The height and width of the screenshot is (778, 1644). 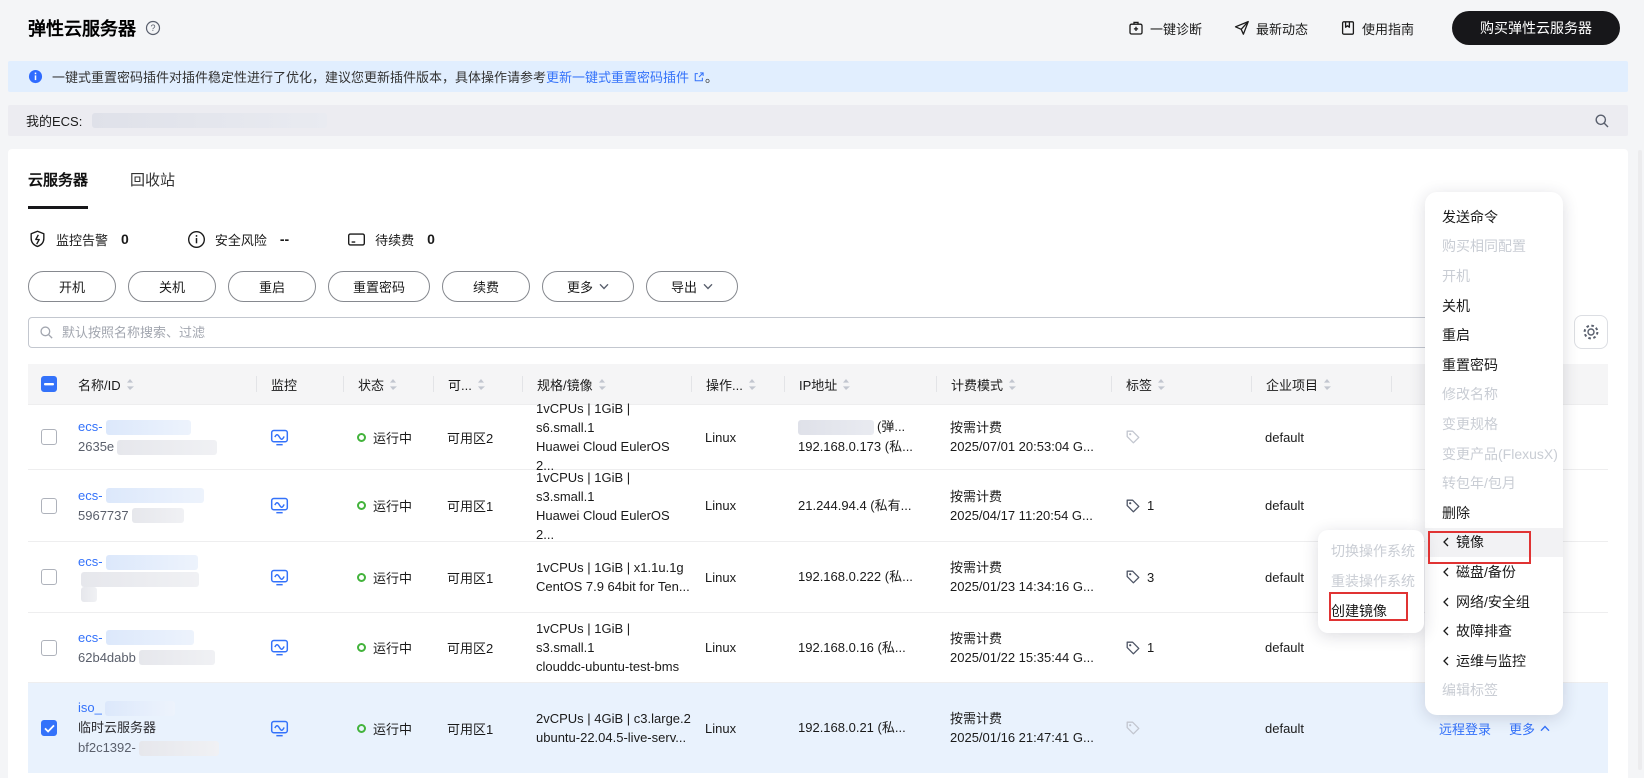 I want to click on cell-enterprise-project: default, so click(x=1285, y=728).